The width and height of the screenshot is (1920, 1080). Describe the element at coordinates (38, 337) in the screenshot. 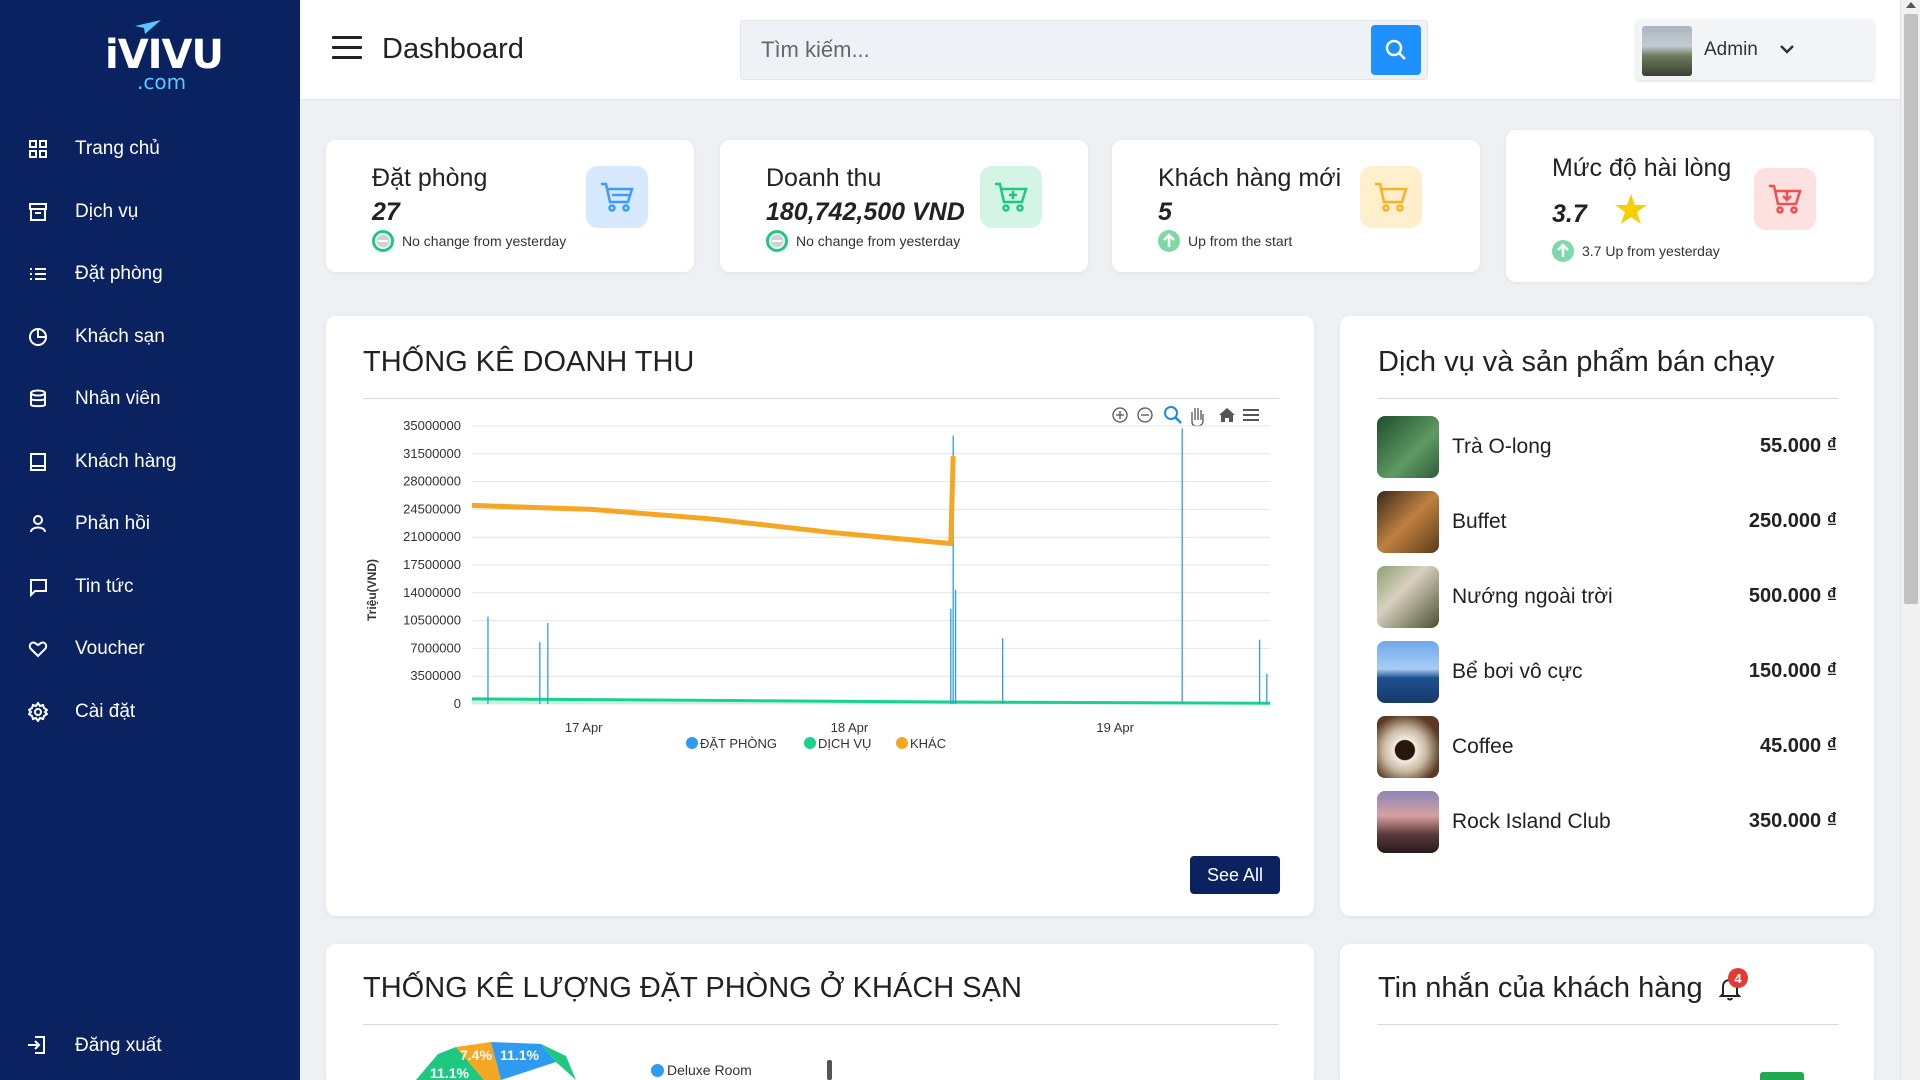

I see `pie-chart-icon` at that location.